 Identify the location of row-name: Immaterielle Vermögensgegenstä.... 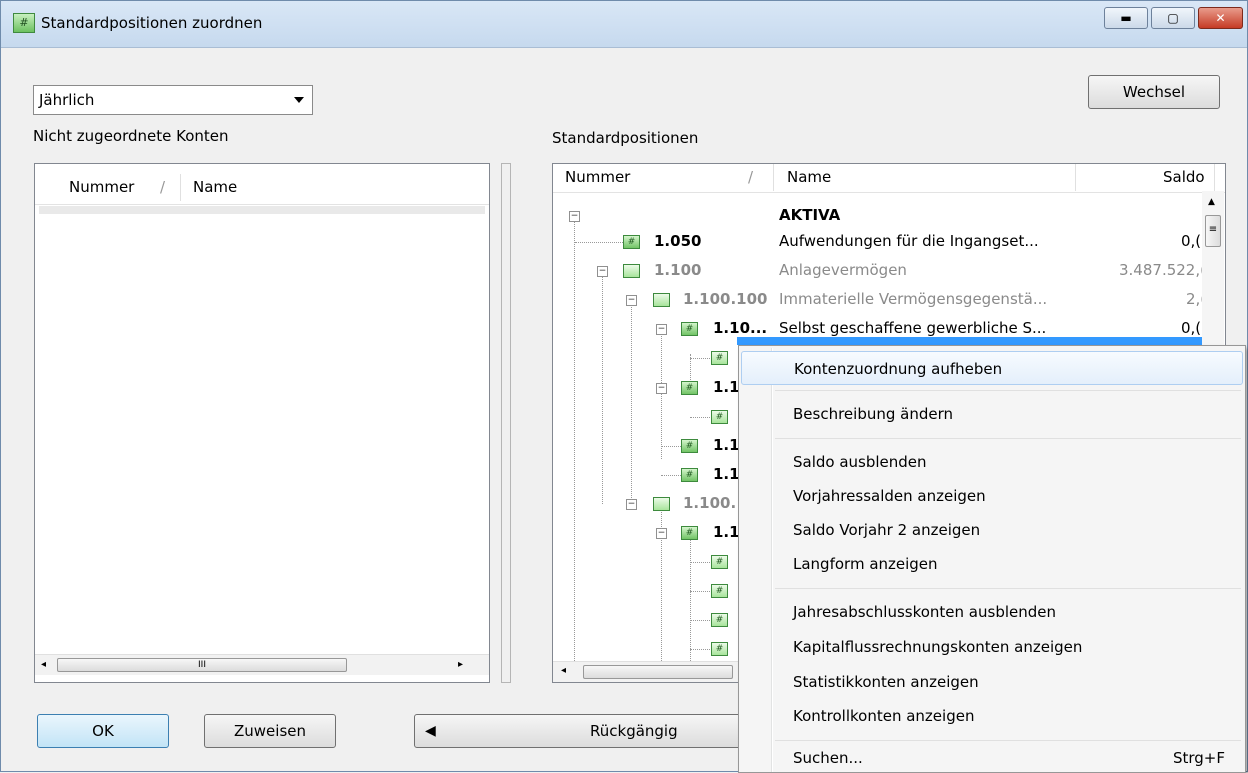
(913, 299).